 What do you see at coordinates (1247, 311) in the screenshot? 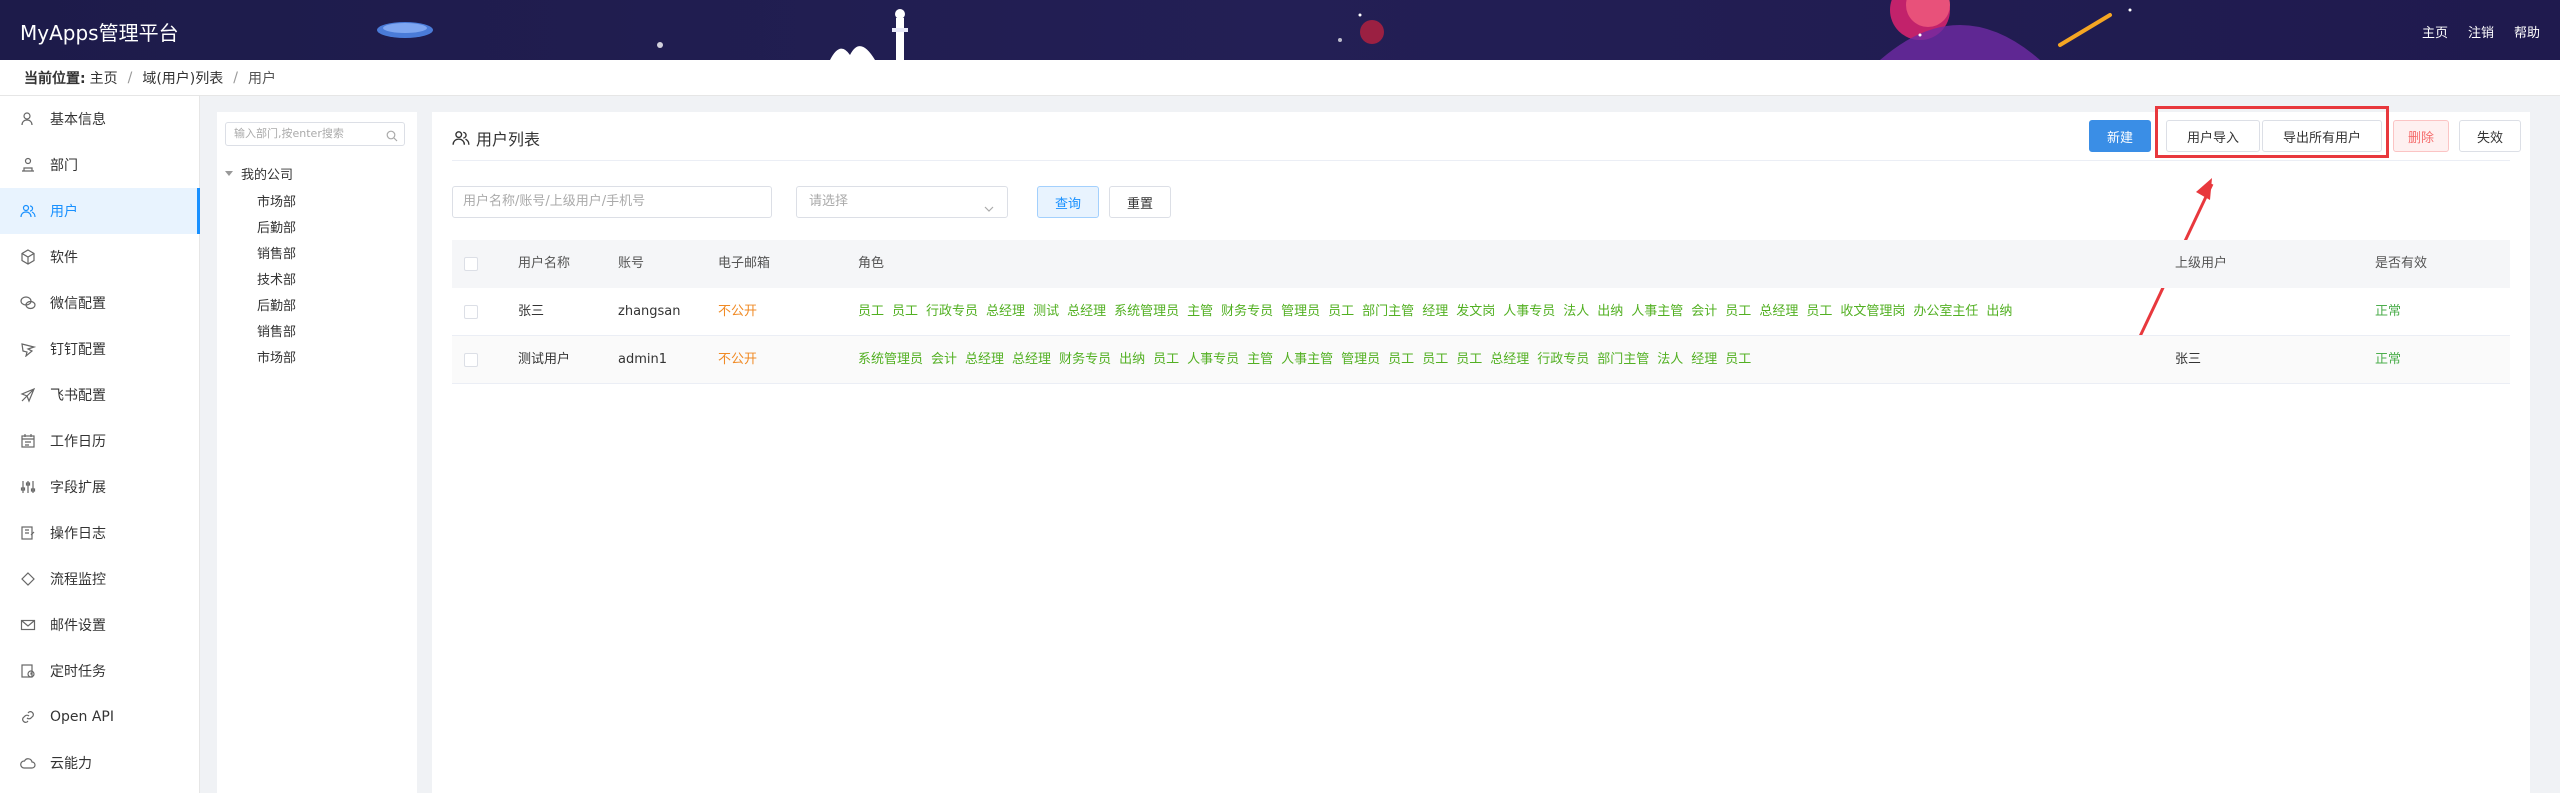
I see `role-tag: 财务专员` at bounding box center [1247, 311].